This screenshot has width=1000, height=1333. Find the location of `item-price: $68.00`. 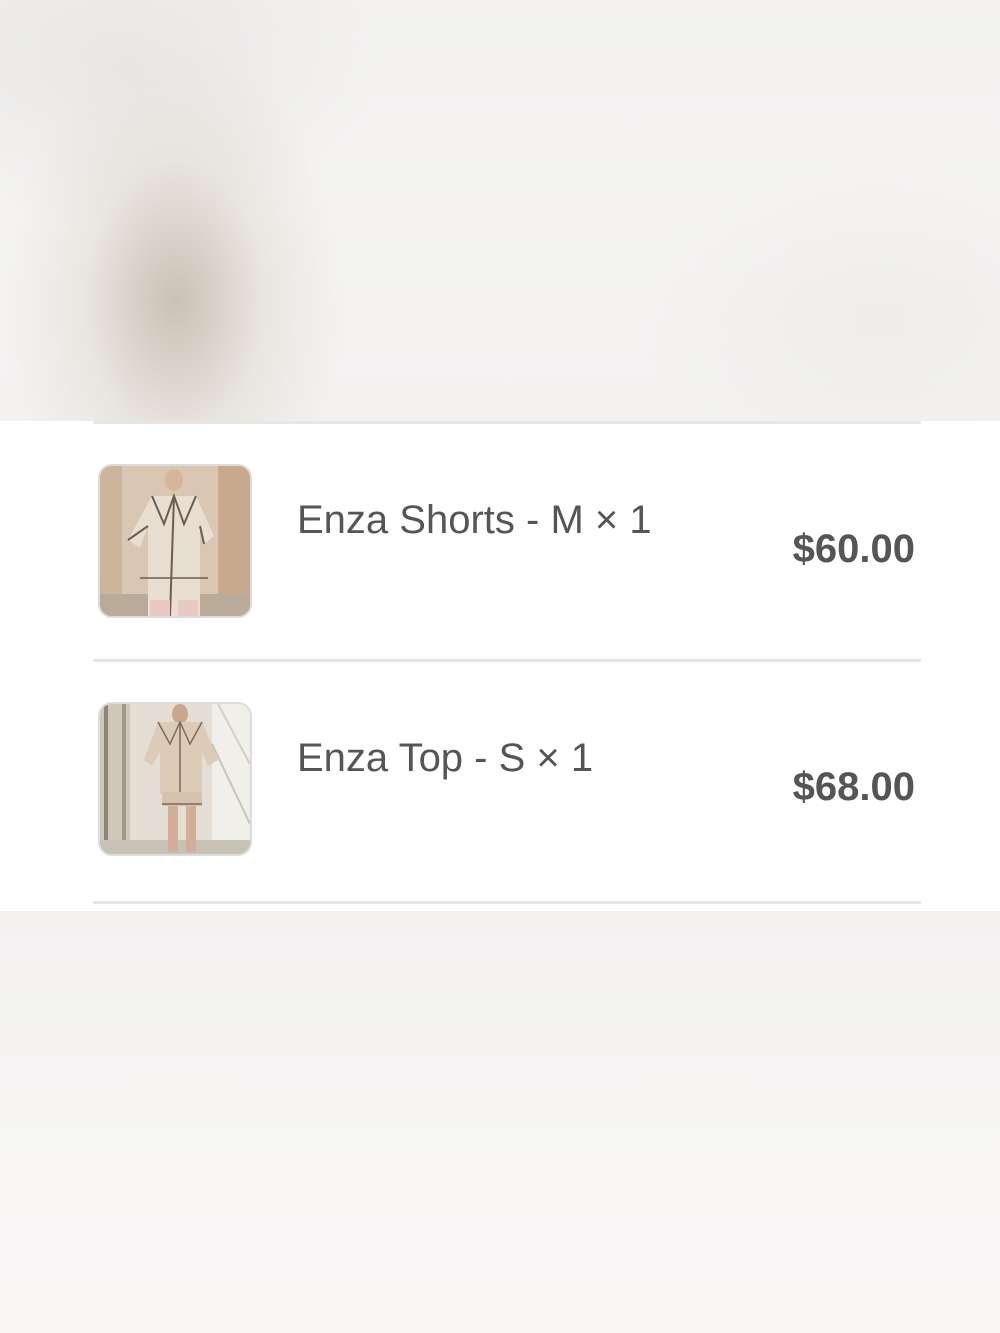

item-price: $68.00 is located at coordinates (853, 787).